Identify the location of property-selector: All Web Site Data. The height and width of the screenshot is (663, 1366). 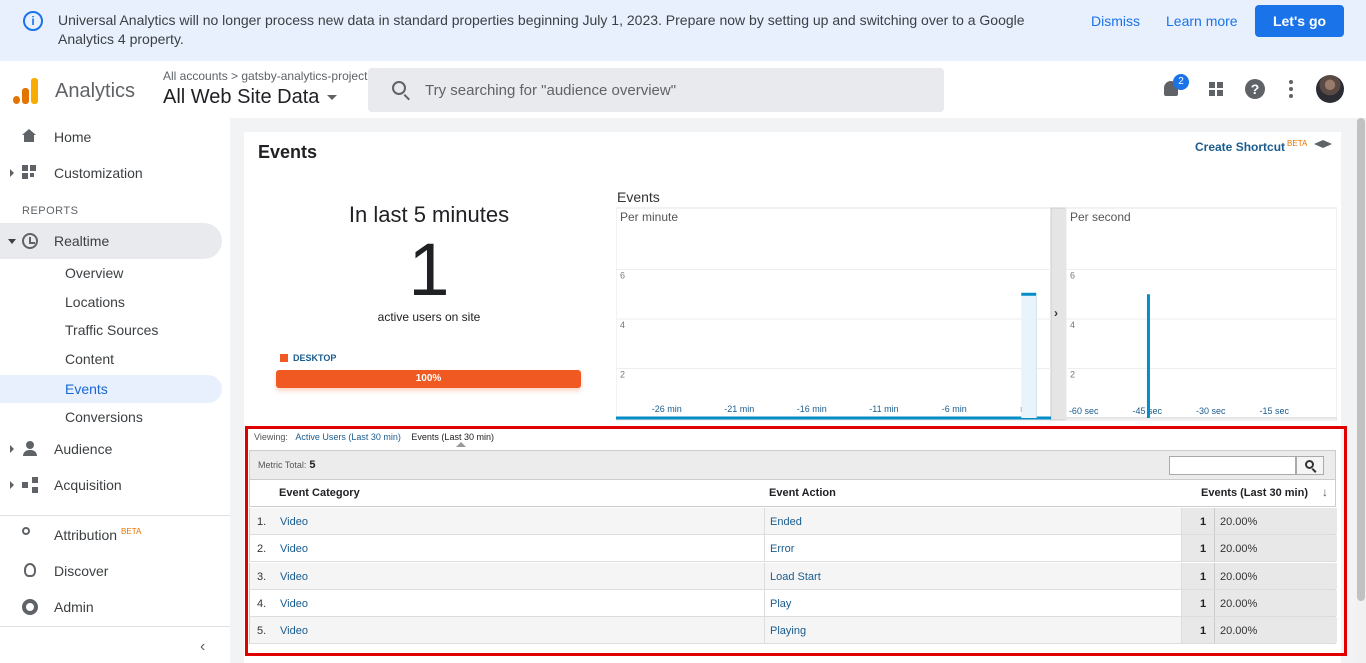
(250, 97).